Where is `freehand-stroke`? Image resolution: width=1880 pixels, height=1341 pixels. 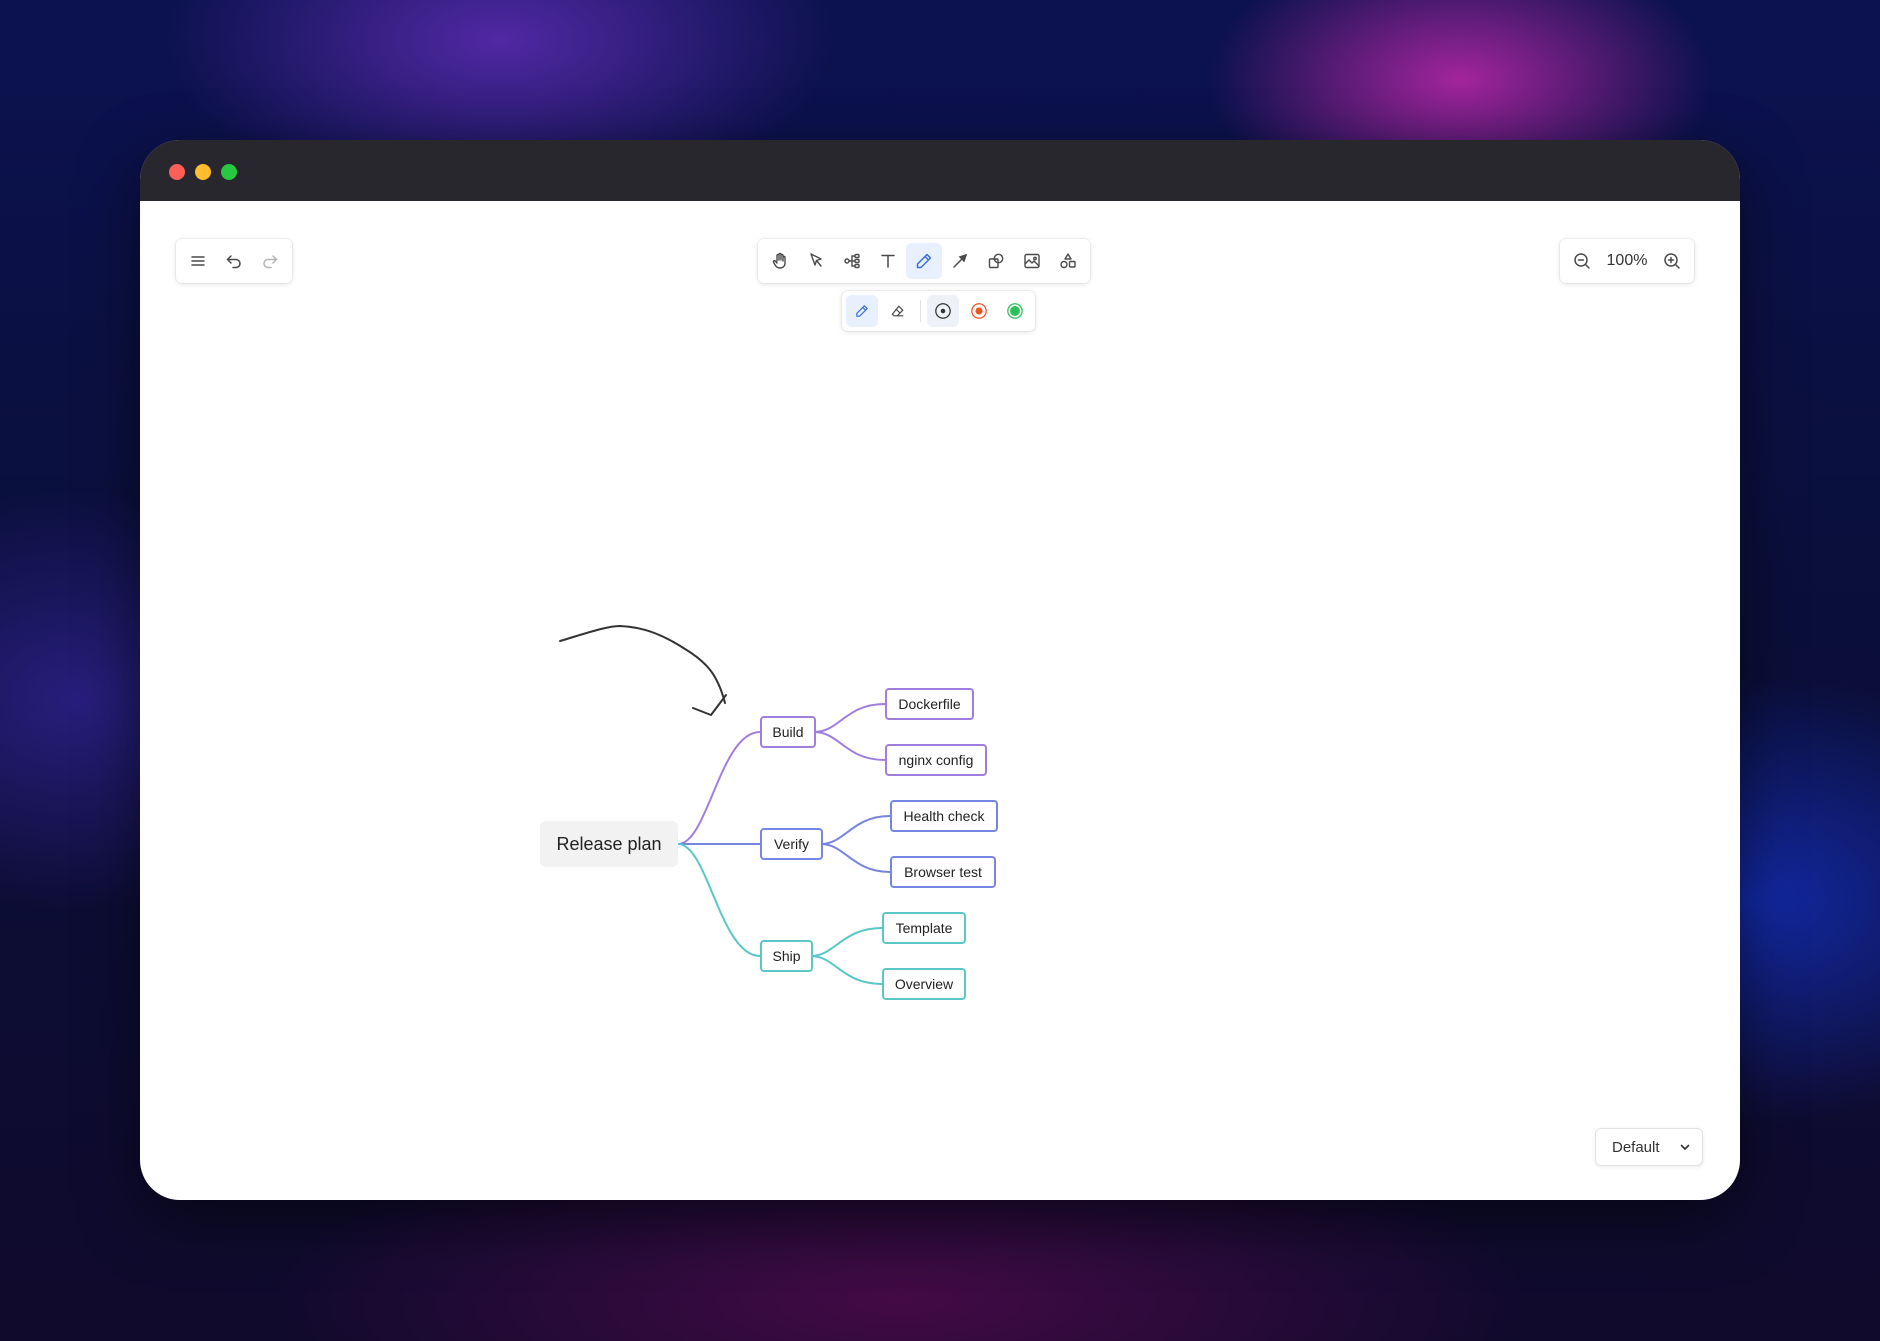
freehand-stroke is located at coordinates (643, 670).